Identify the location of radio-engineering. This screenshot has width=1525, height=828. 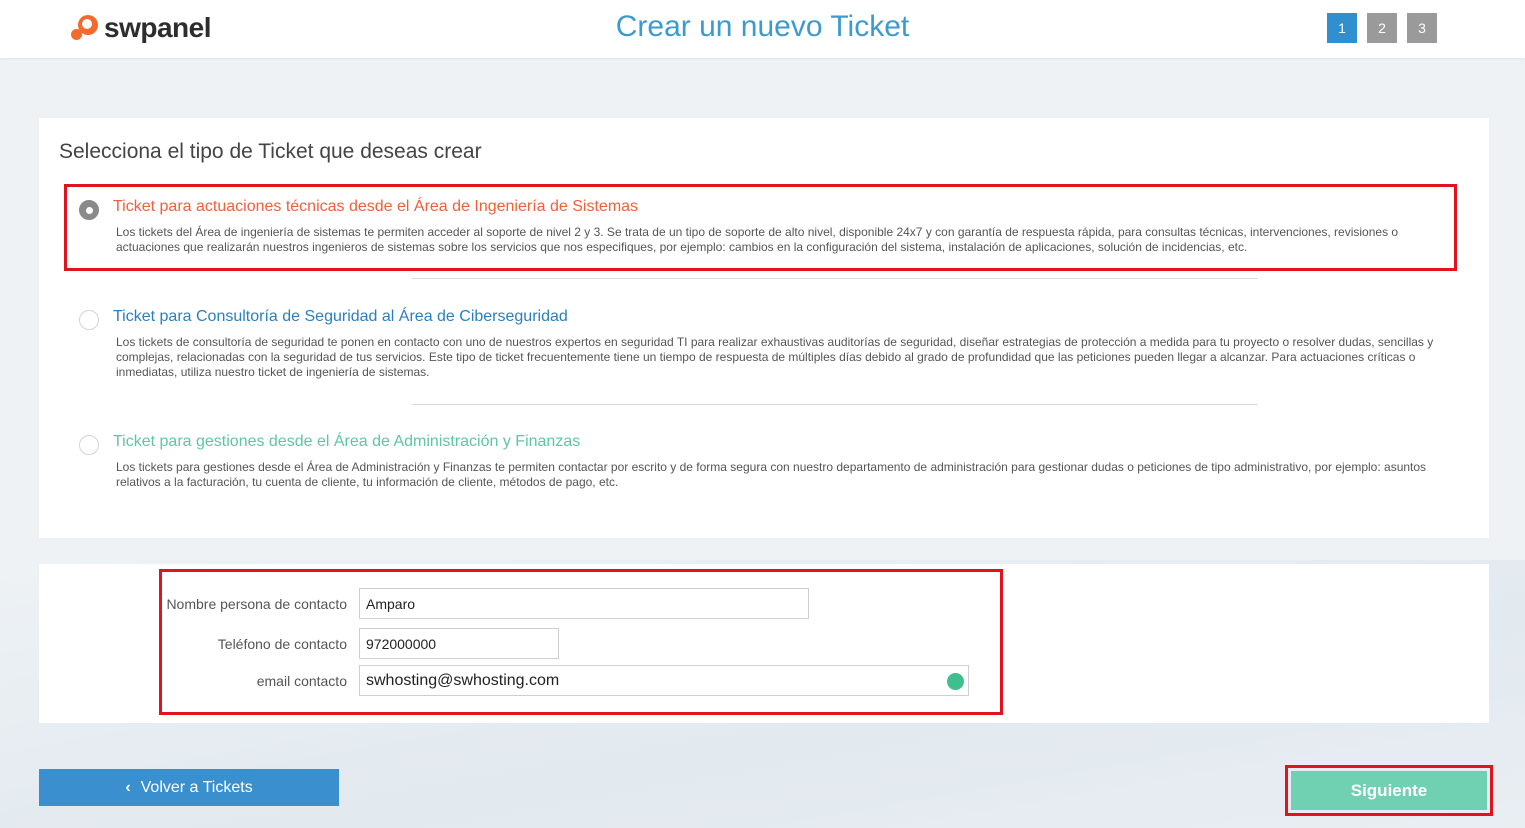
(89, 210).